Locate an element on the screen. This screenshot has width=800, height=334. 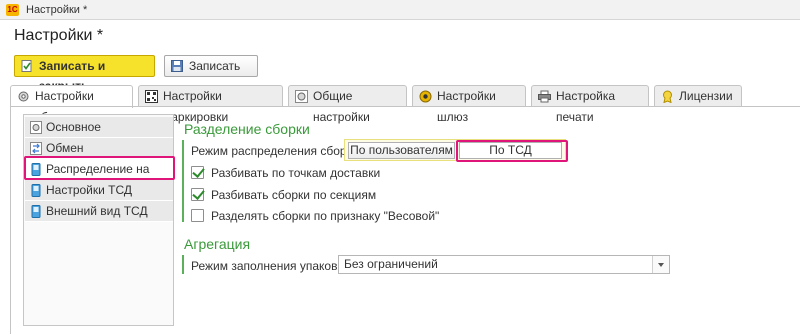
checkbox-split-by-delivery-points: Разбивать по точкам доставки is located at coordinates (285, 173).